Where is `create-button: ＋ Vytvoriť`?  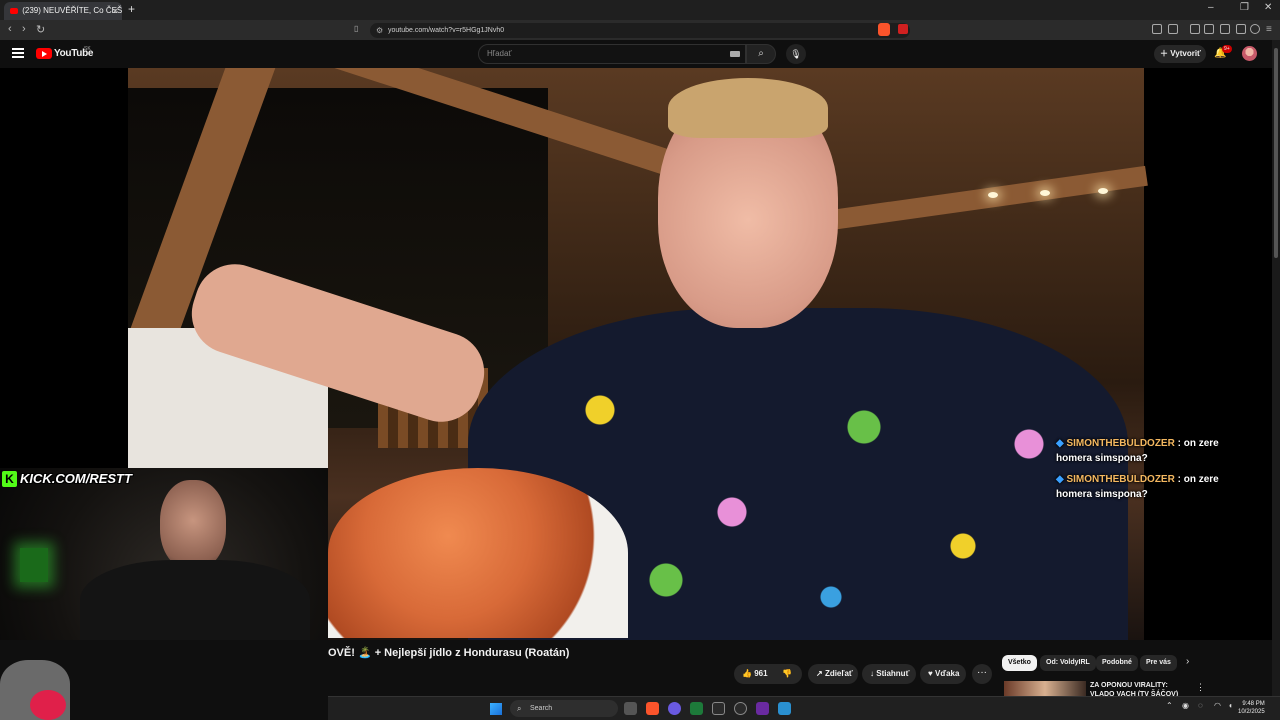
create-button: ＋ Vytvoriť is located at coordinates (1180, 54).